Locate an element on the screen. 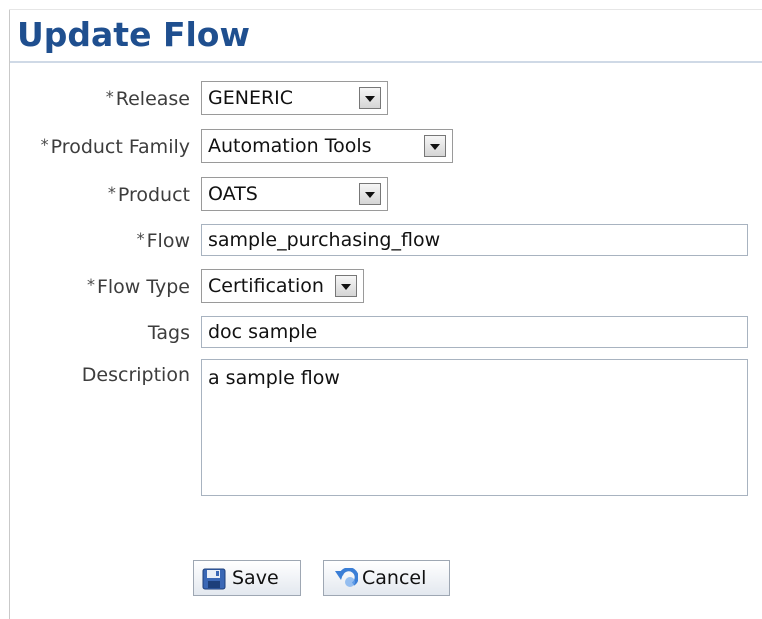 The height and width of the screenshot is (619, 762). release-select: GENERIC is located at coordinates (294, 98).